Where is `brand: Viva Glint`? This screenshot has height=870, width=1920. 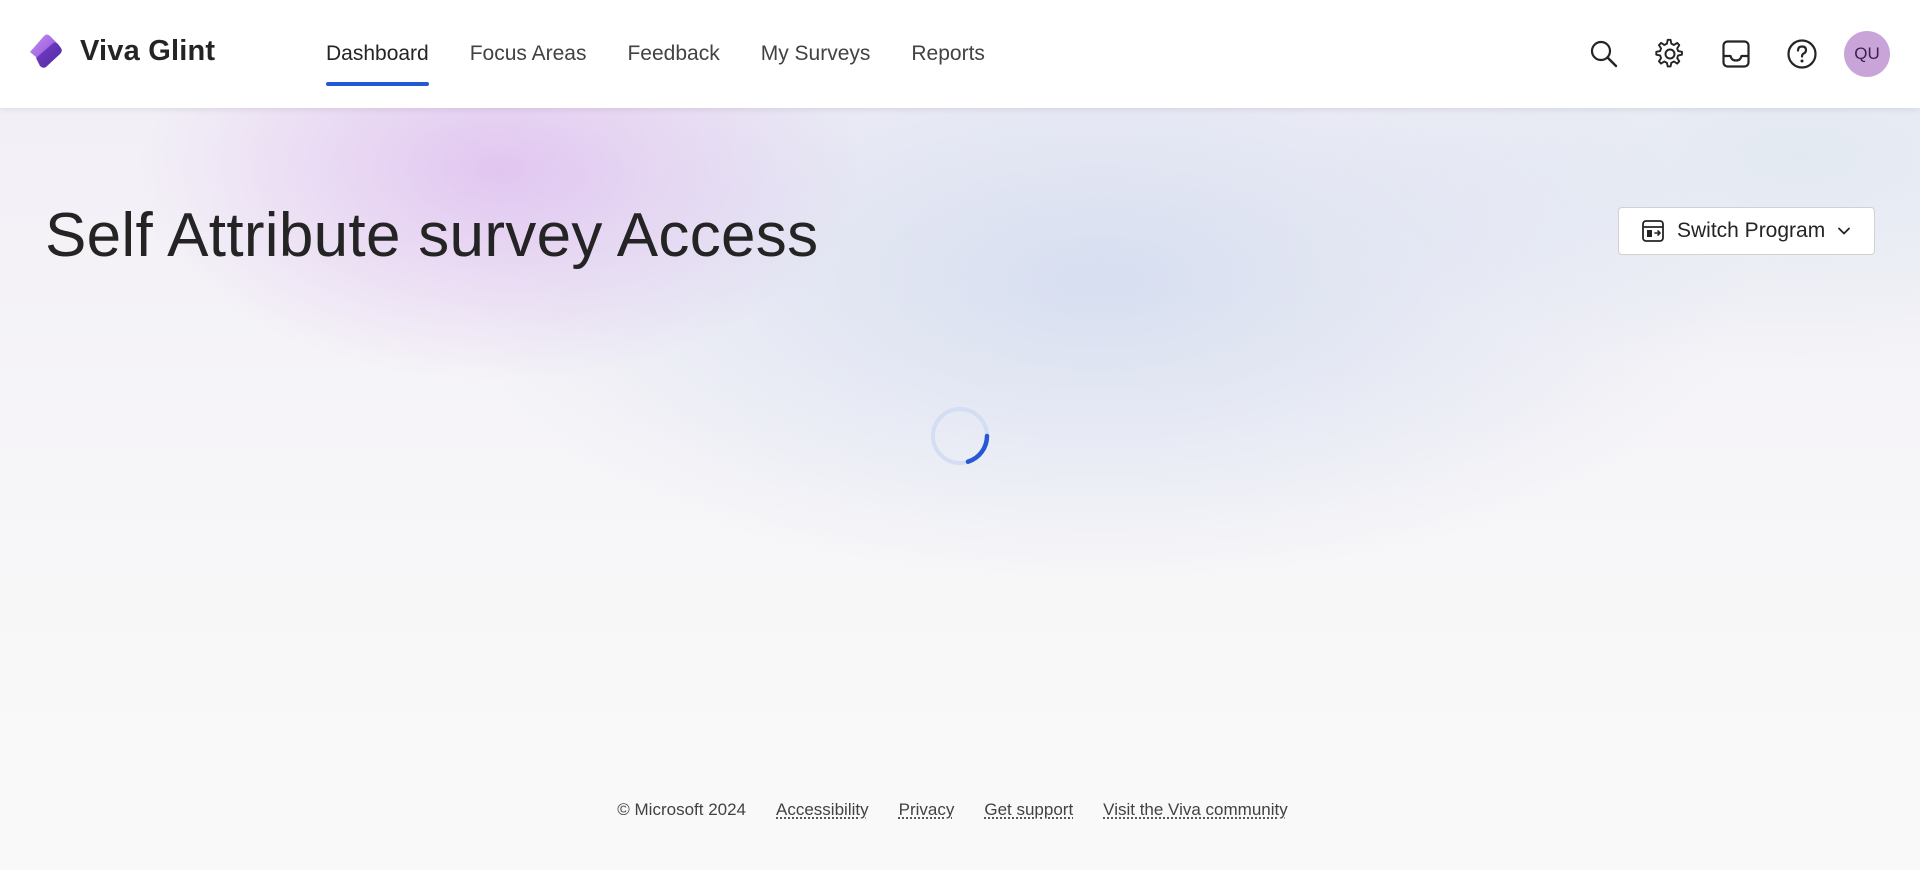 brand: Viva Glint is located at coordinates (120, 51).